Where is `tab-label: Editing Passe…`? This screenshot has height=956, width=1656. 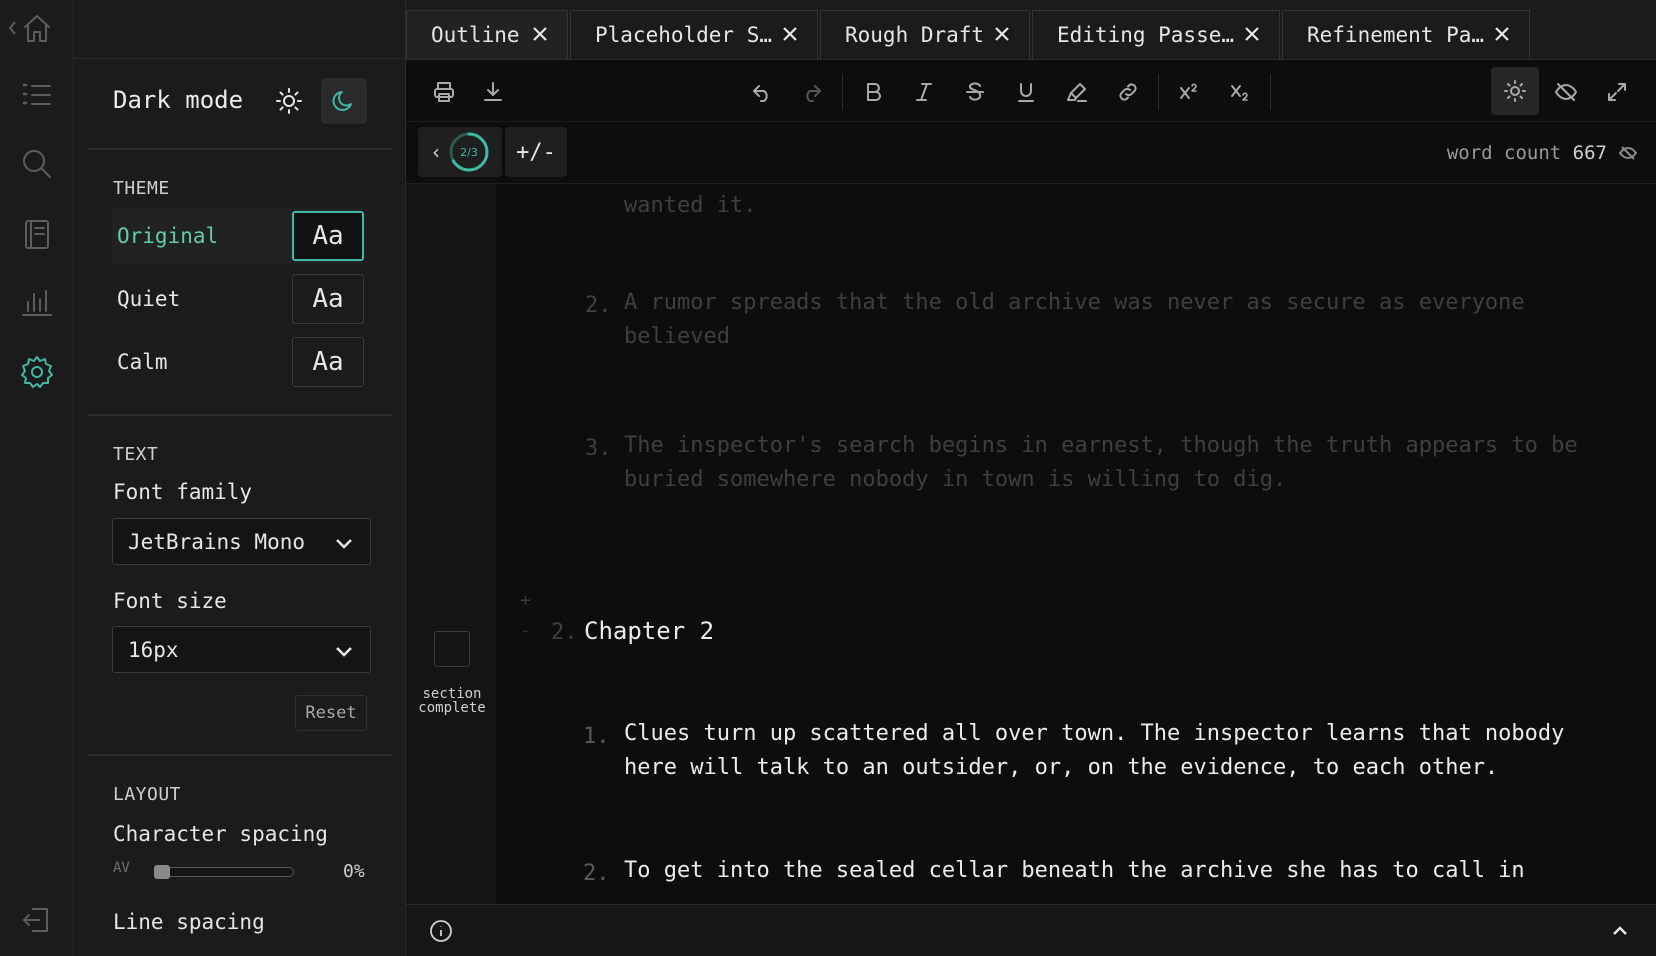 tab-label: Editing Passe… is located at coordinates (1146, 35).